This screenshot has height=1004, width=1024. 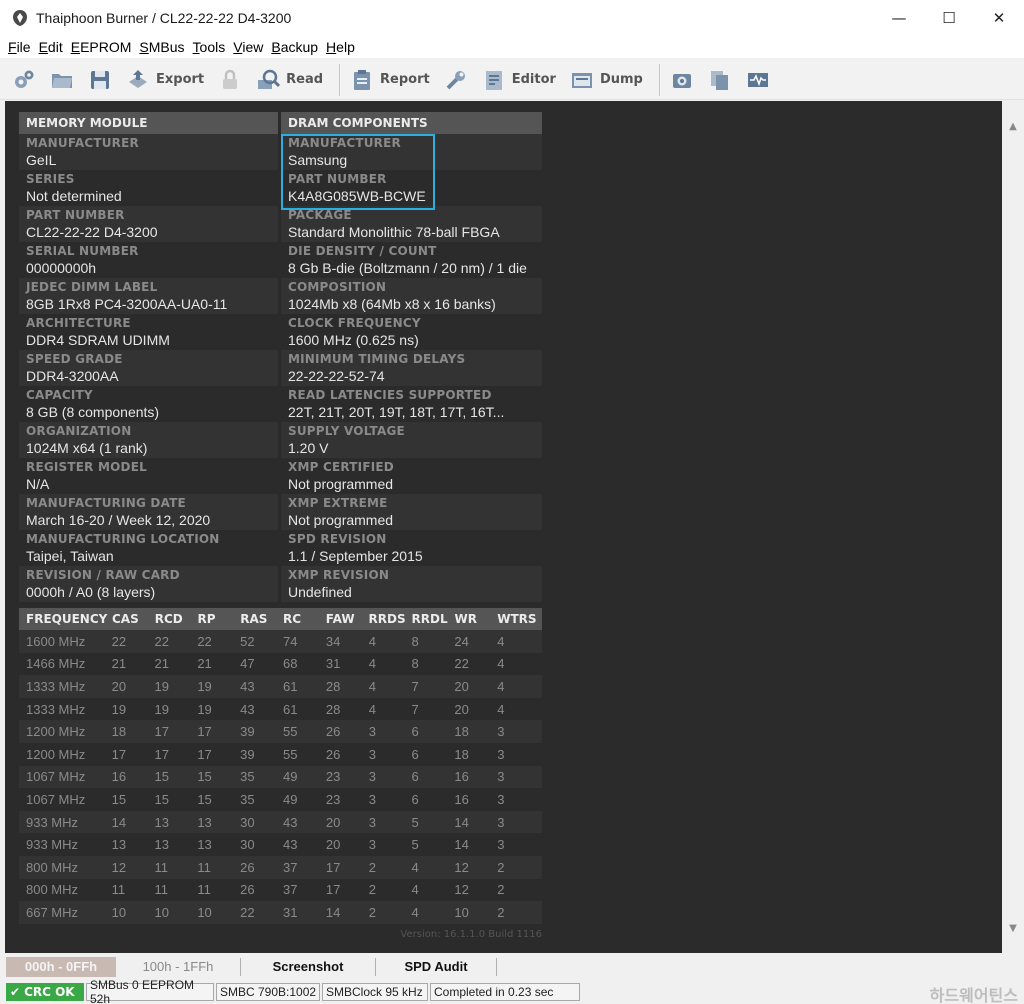 What do you see at coordinates (415, 799) in the screenshot?
I see `table-cell: 6` at bounding box center [415, 799].